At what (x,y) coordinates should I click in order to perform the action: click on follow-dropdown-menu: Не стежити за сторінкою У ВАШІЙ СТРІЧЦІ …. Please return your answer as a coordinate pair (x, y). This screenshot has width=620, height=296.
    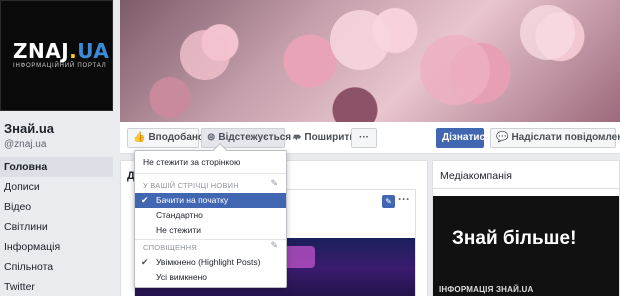
    Looking at the image, I should click on (210, 215).